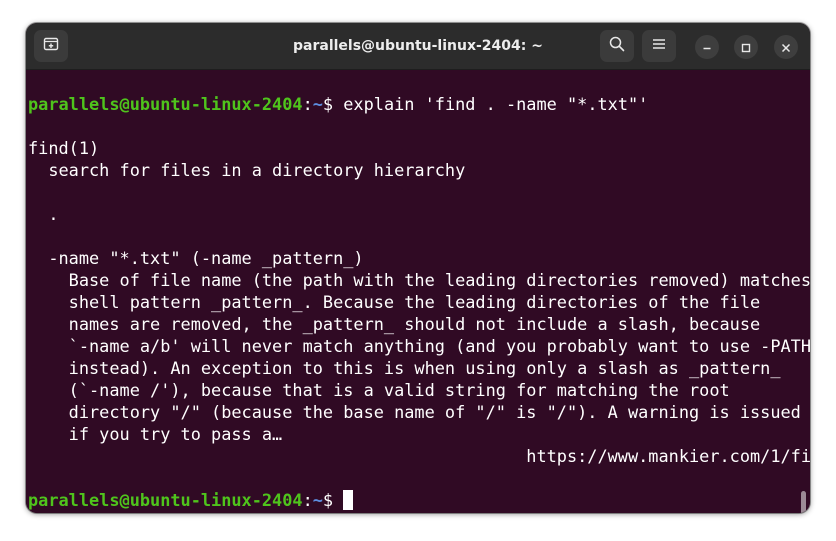 Image resolution: width=836 pixels, height=541 pixels. What do you see at coordinates (803, 502) in the screenshot?
I see `scrollbar` at bounding box center [803, 502].